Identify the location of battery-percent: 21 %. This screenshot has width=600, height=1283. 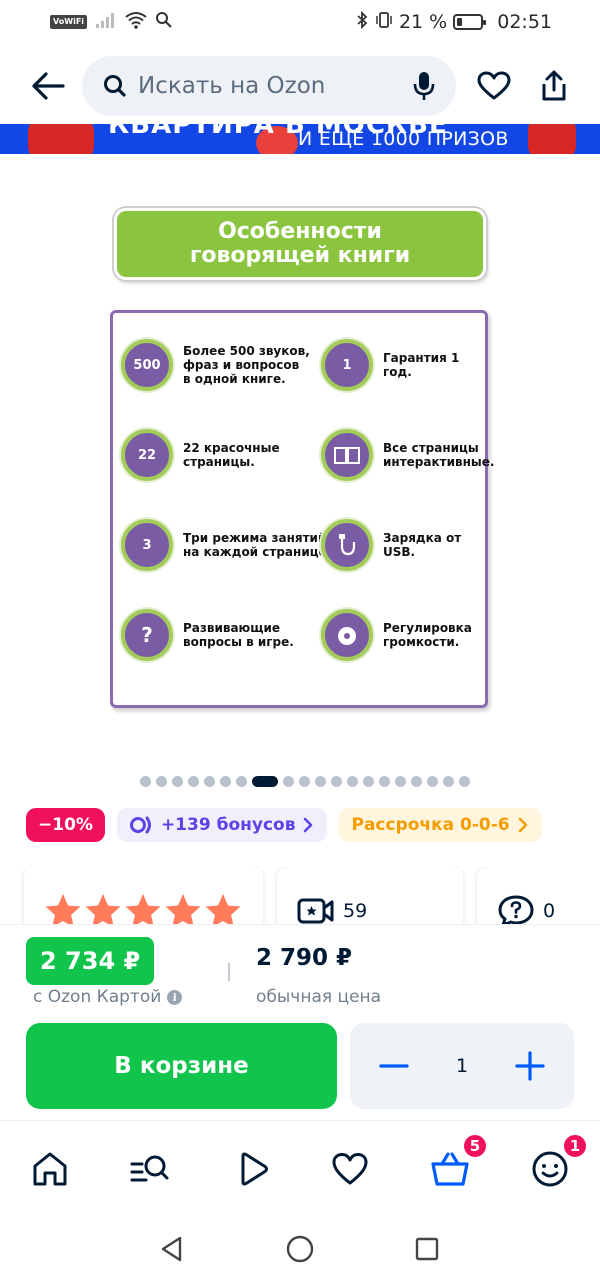
(423, 22).